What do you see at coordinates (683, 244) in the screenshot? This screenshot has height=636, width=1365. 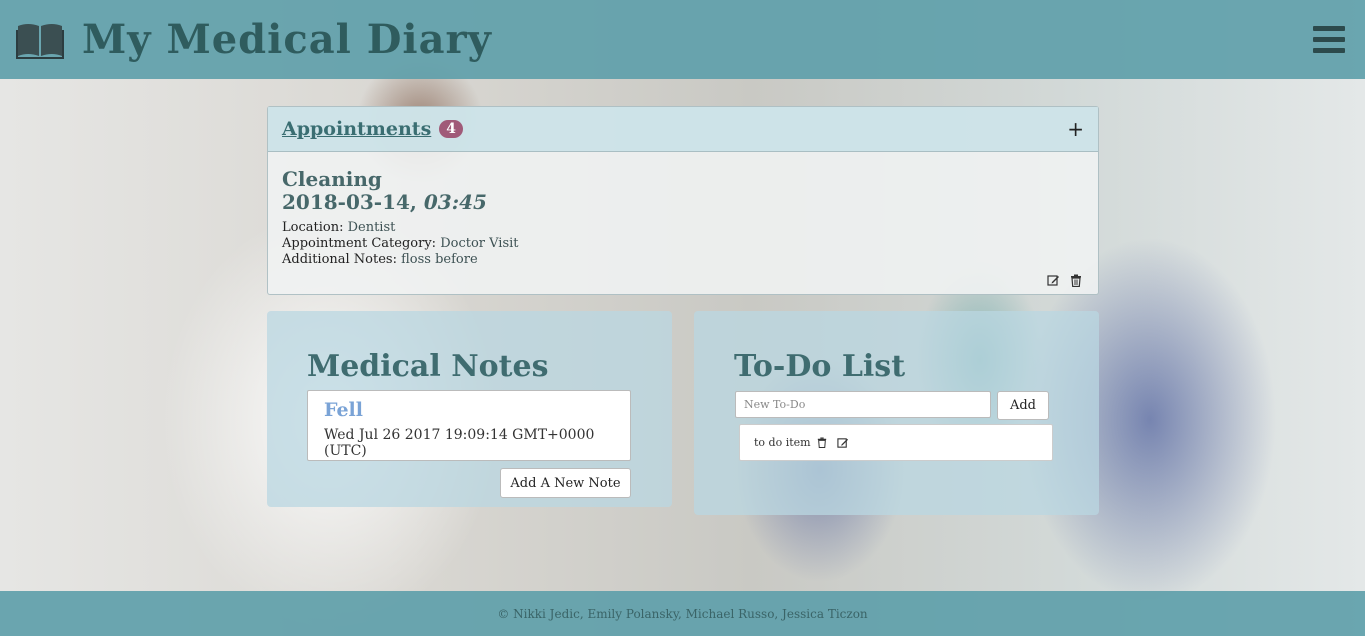 I see `appointment-category: Appointment Category: Doctor Visit` at bounding box center [683, 244].